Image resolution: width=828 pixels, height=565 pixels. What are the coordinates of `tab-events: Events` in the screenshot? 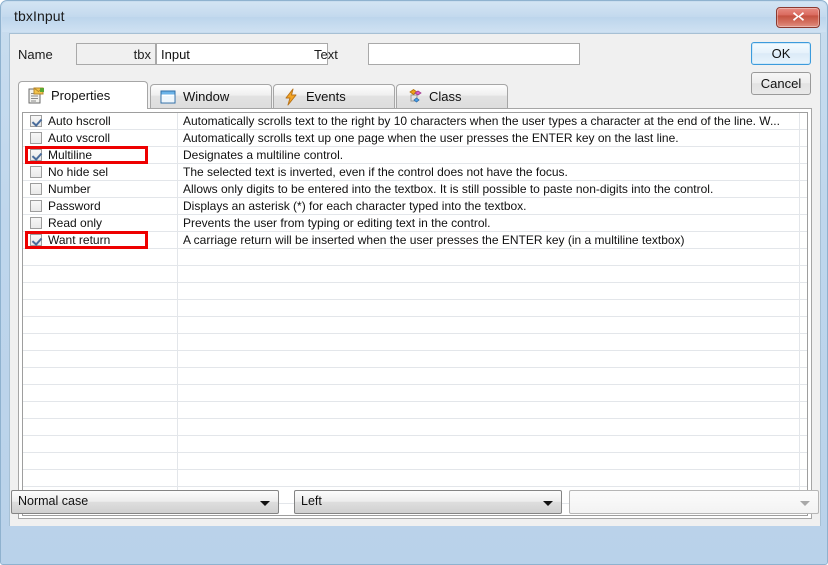 It's located at (334, 96).